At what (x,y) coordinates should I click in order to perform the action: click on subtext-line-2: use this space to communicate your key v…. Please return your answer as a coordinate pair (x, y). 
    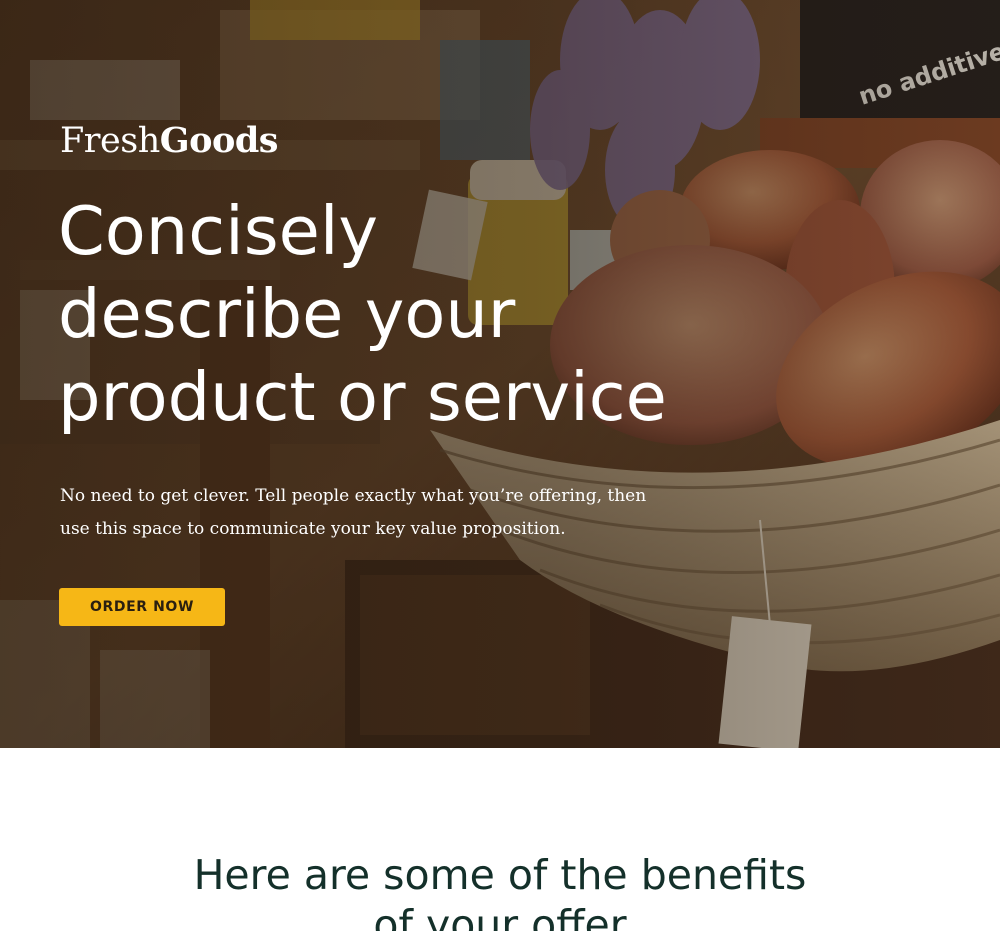
    Looking at the image, I should click on (313, 529).